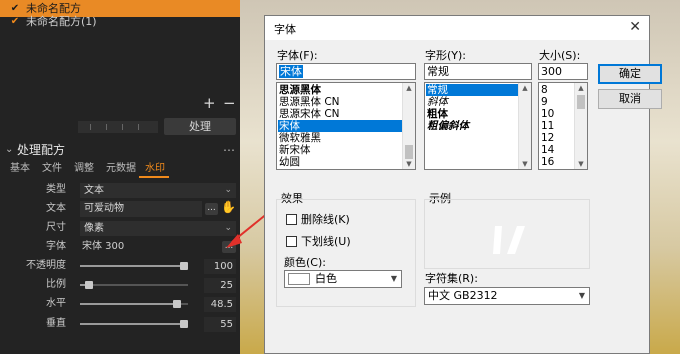 The image size is (680, 354). I want to click on tab-basic: 基本, so click(20, 169).